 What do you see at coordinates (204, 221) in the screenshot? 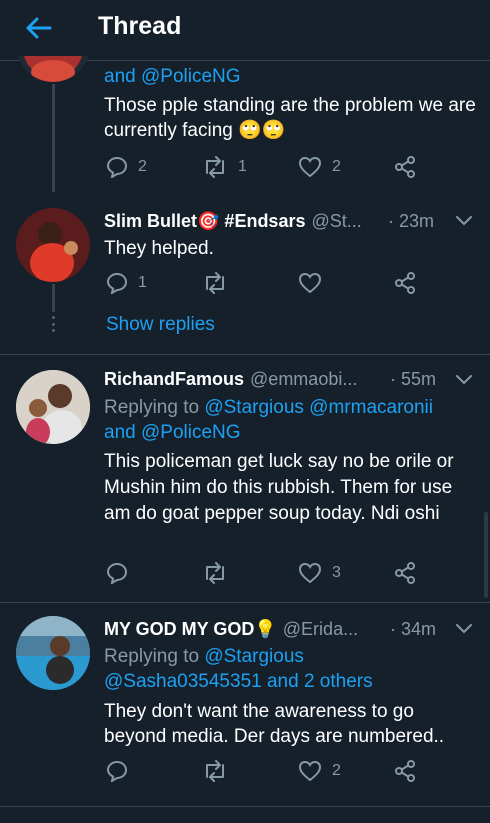
I see `author-name: Slim Bullet🎯 #Endsars` at bounding box center [204, 221].